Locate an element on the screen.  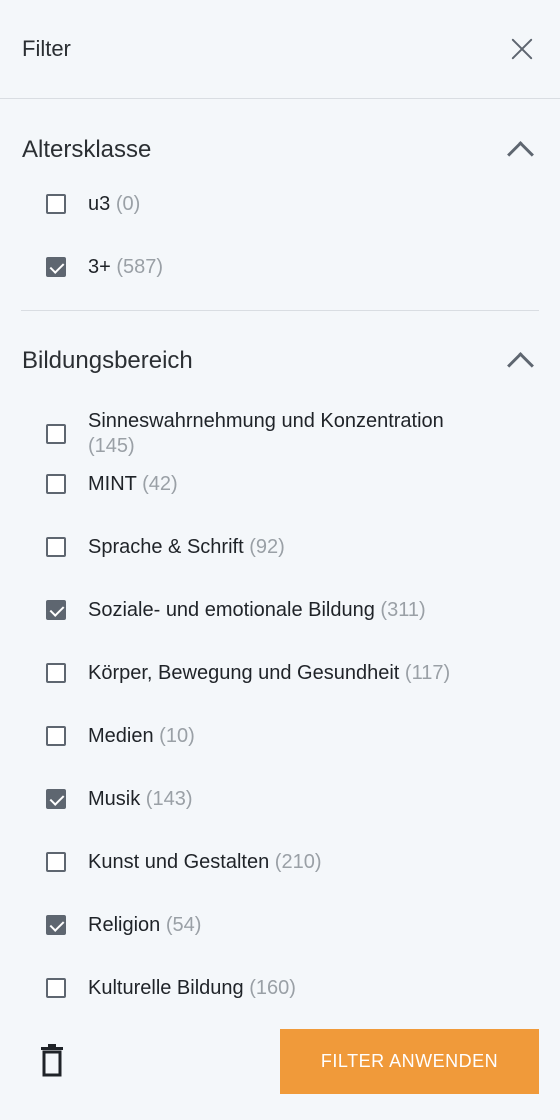
option-soziale: Soziale- und emotionale Bildung (311) is located at coordinates (280, 610).